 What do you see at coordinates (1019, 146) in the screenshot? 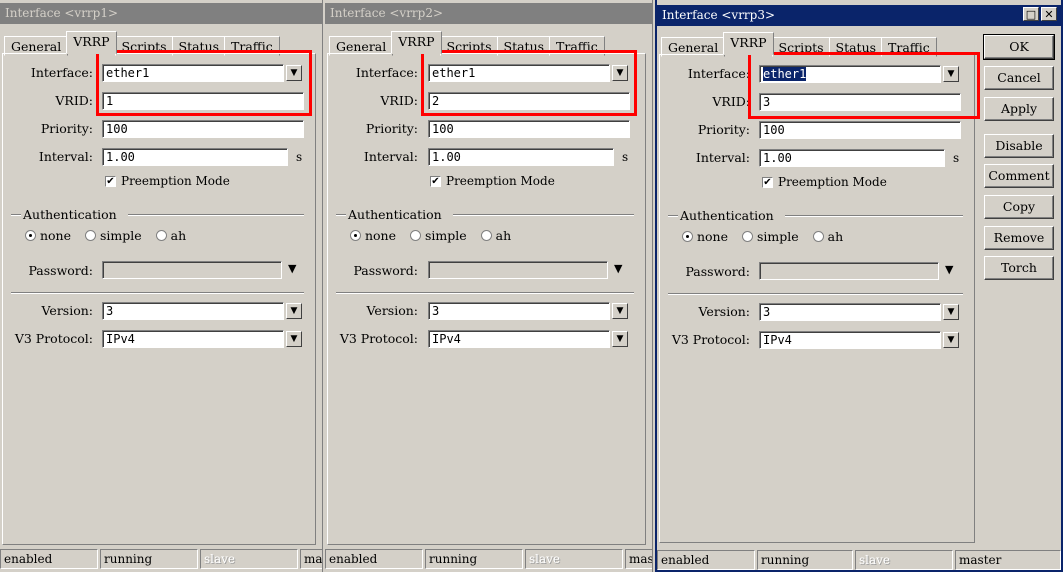
I see `disable-button: Disable` at bounding box center [1019, 146].